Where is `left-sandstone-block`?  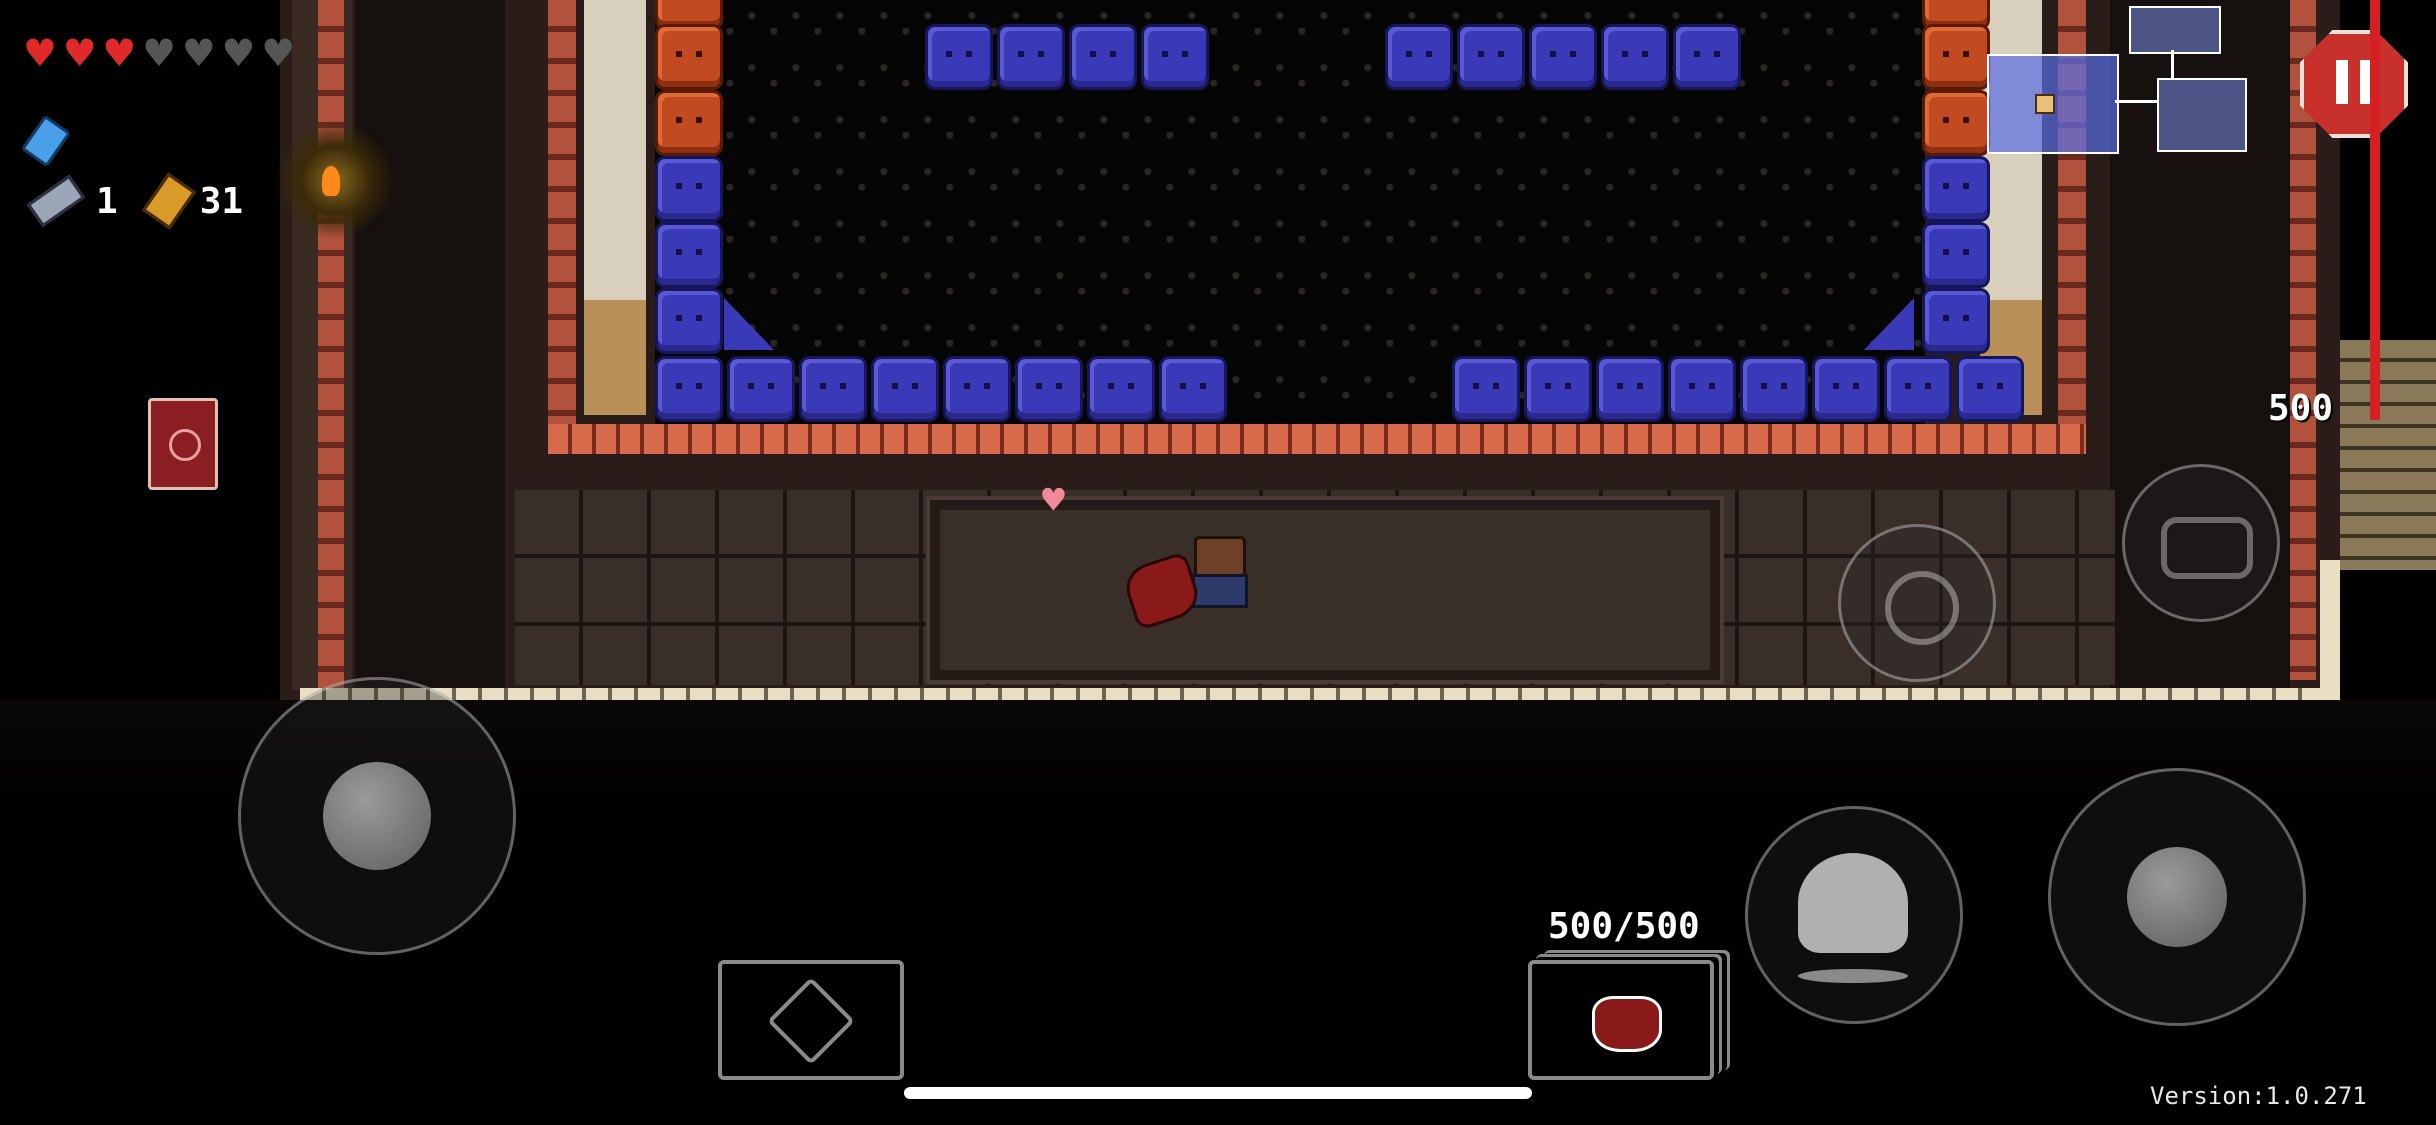 left-sandstone-block is located at coordinates (615, 357).